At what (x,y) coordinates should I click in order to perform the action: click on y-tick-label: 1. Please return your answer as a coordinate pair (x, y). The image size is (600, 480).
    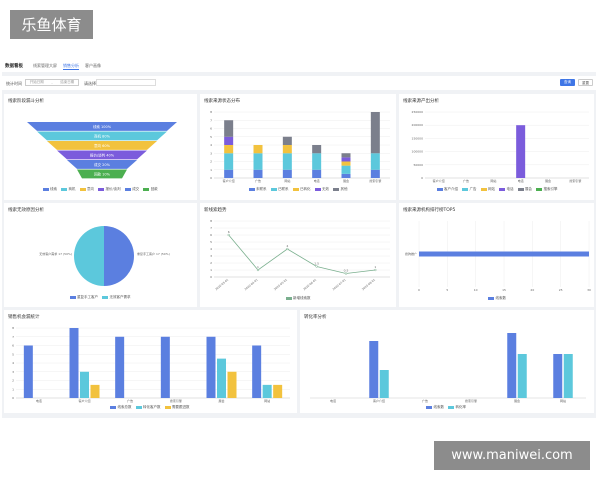
    Looking at the image, I should click on (13, 389).